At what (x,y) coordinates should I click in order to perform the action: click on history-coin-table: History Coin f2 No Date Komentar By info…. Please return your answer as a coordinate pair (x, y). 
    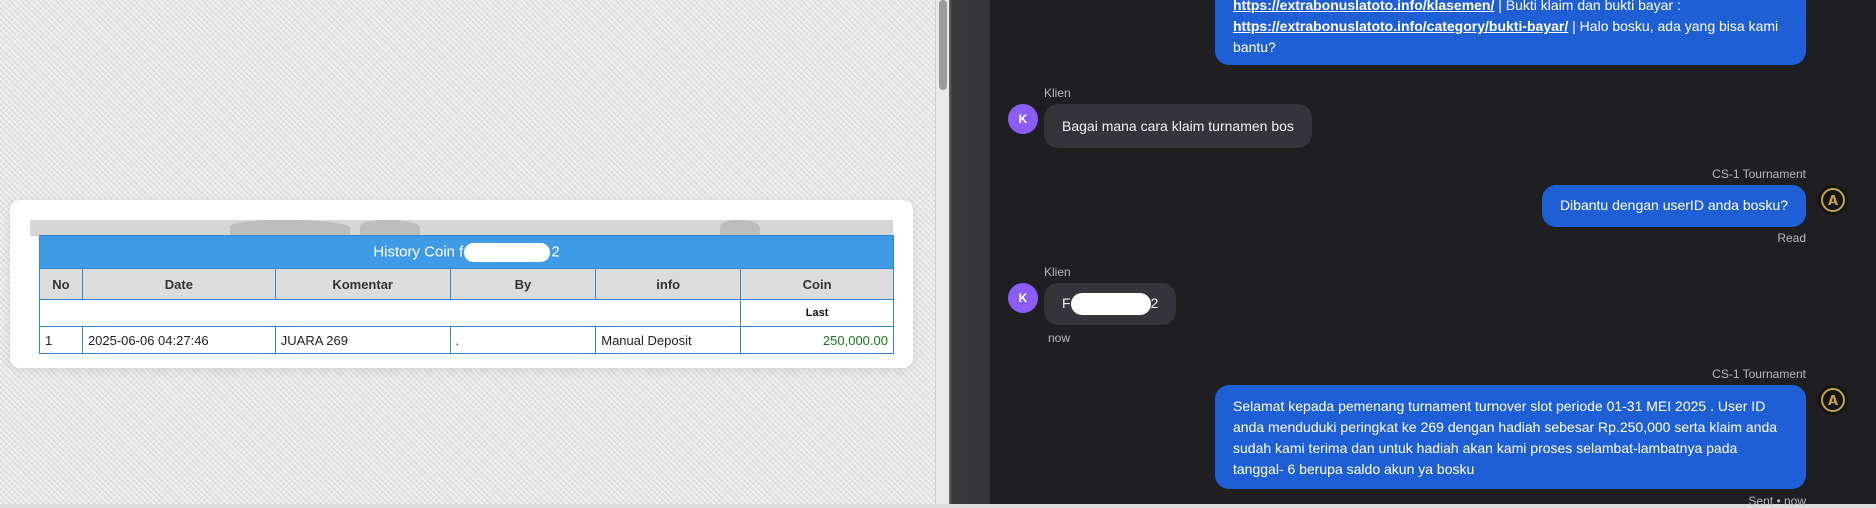
    Looking at the image, I should click on (466, 294).